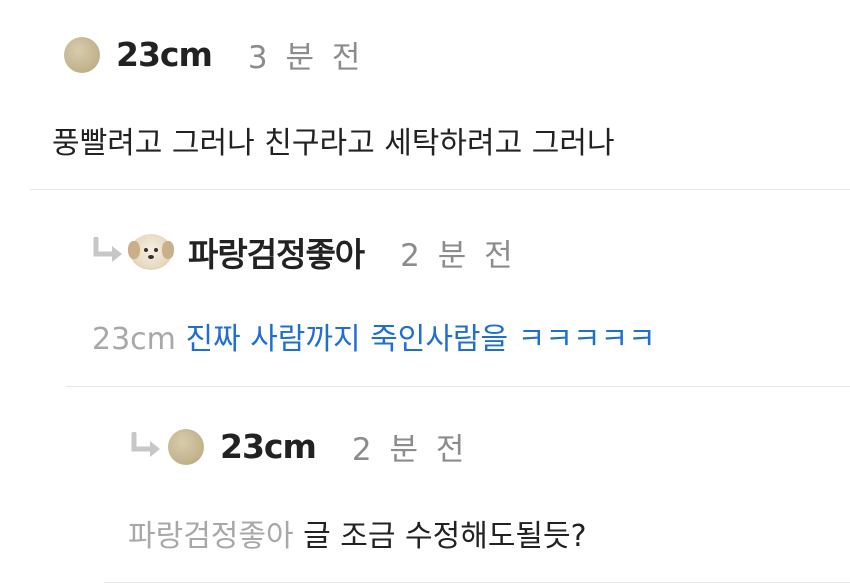  I want to click on comment-text: 파랑검정좋아 글 조금 수정해도될듯?, so click(357, 533).